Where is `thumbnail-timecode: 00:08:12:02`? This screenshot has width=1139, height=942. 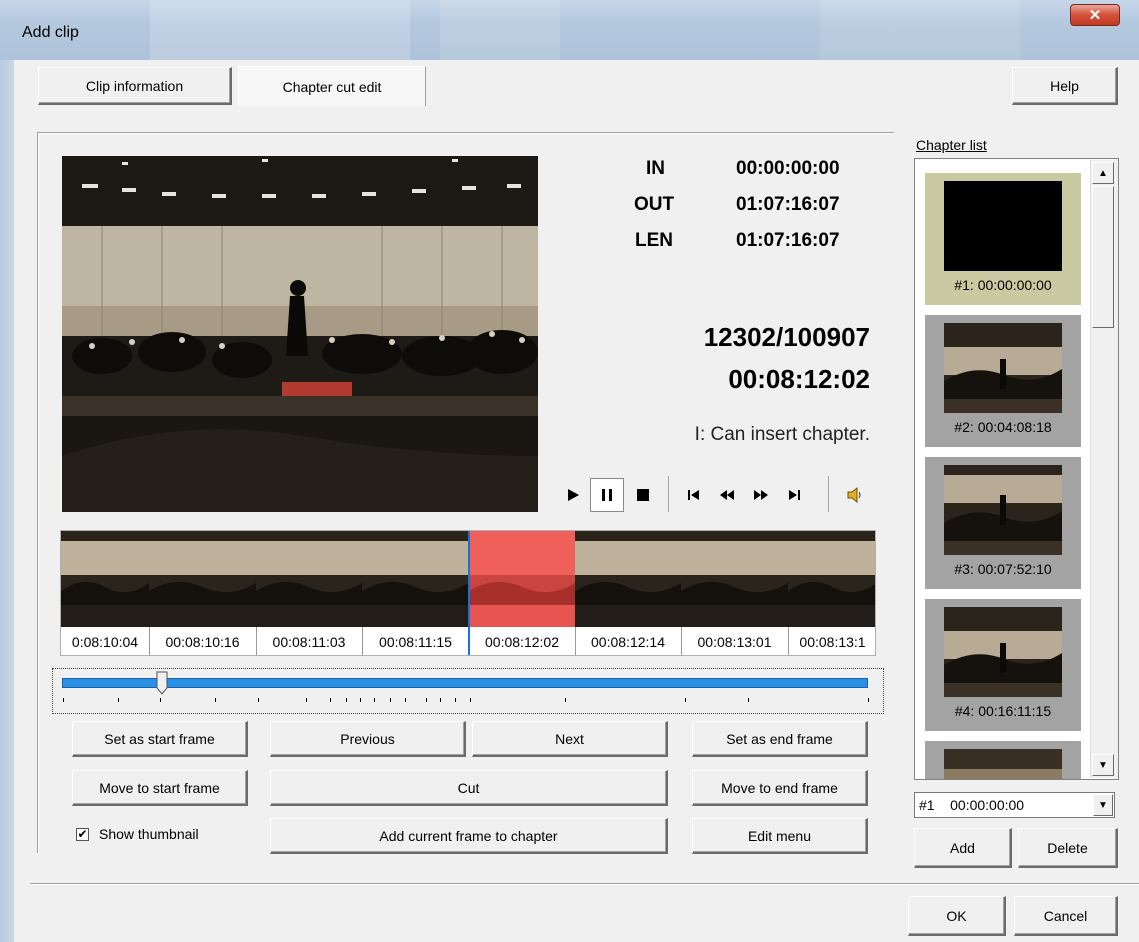 thumbnail-timecode: 00:08:12:02 is located at coordinates (522, 642).